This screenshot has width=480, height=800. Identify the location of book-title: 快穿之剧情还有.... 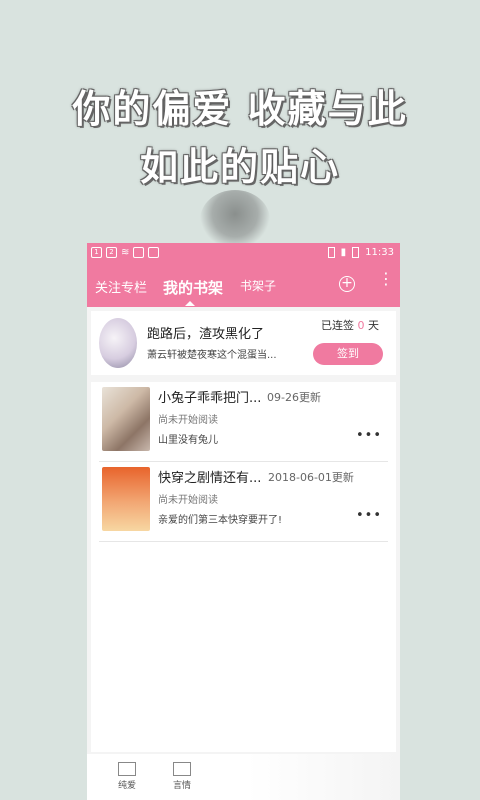
(210, 478).